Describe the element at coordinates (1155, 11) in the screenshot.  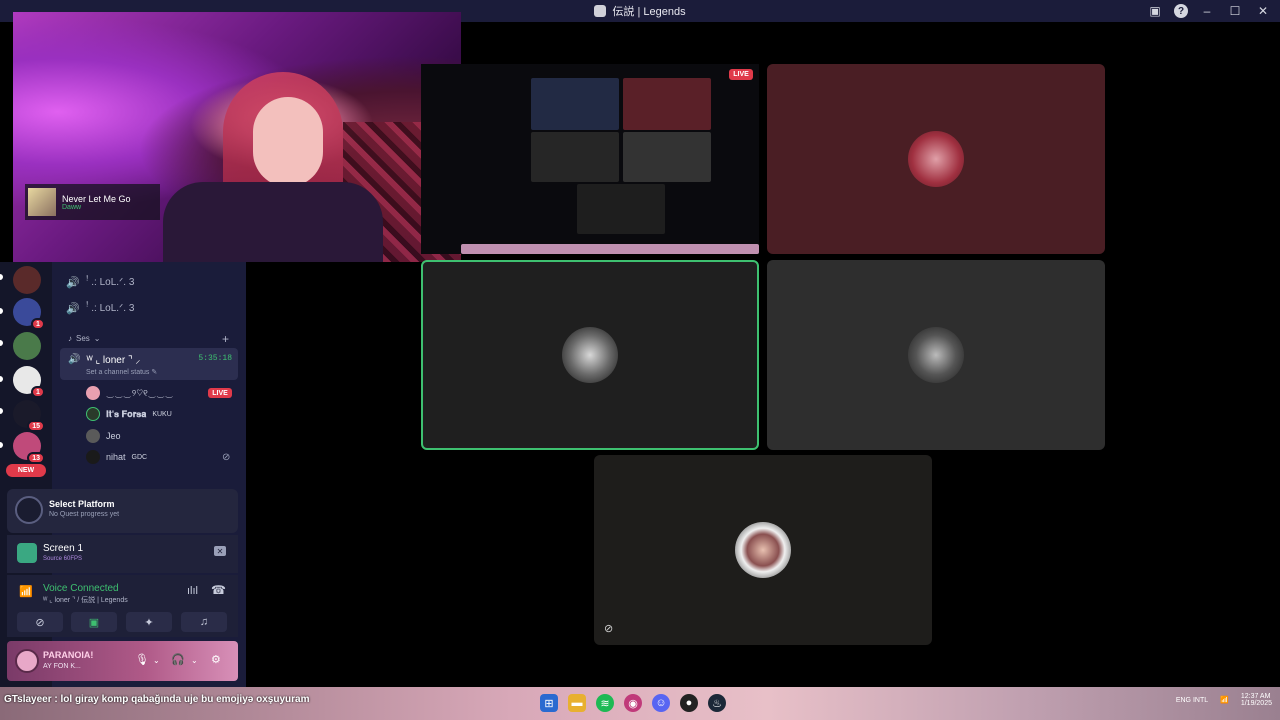
I see `inbox-icon: ▣` at that location.